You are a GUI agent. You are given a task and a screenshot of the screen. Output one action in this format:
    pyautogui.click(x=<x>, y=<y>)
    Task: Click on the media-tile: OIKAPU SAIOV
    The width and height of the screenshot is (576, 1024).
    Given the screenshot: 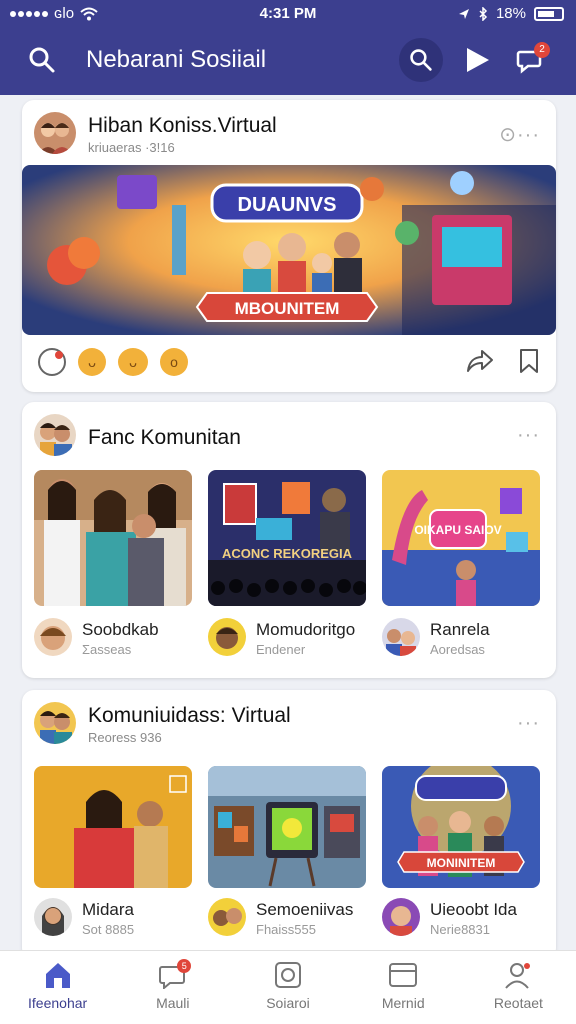 What is the action you would take?
    pyautogui.click(x=461, y=538)
    